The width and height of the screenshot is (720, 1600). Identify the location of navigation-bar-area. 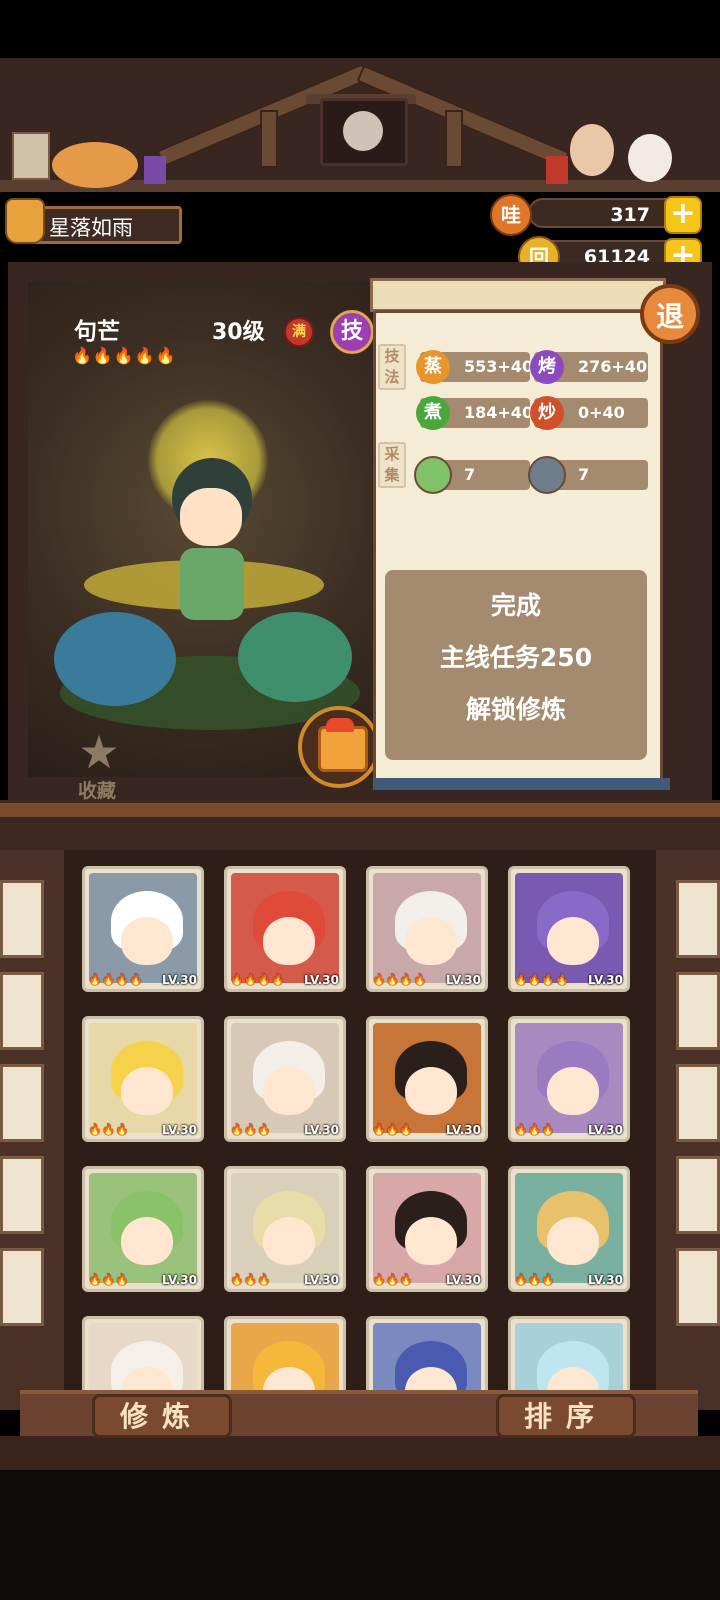
(360, 1535).